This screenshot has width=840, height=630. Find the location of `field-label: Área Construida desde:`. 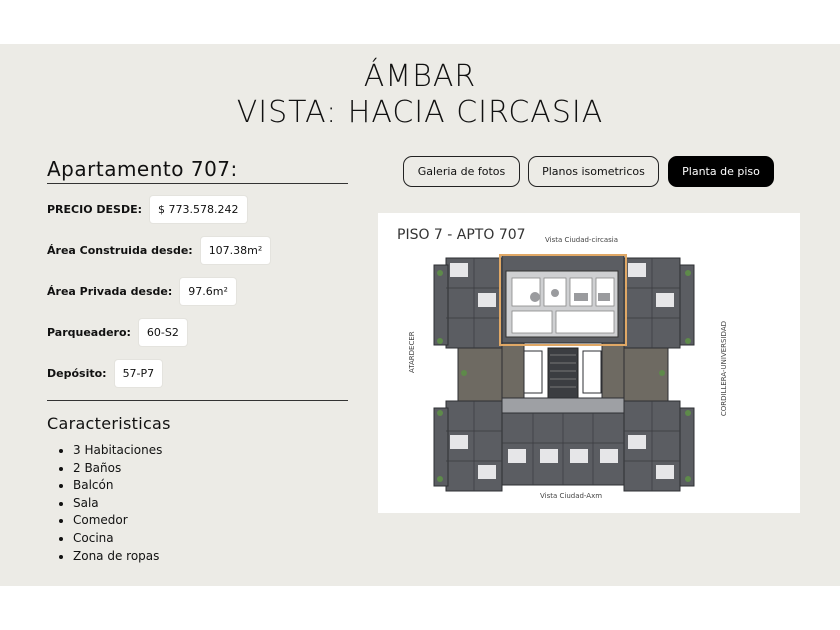

field-label: Área Construida desde: is located at coordinates (120, 250).